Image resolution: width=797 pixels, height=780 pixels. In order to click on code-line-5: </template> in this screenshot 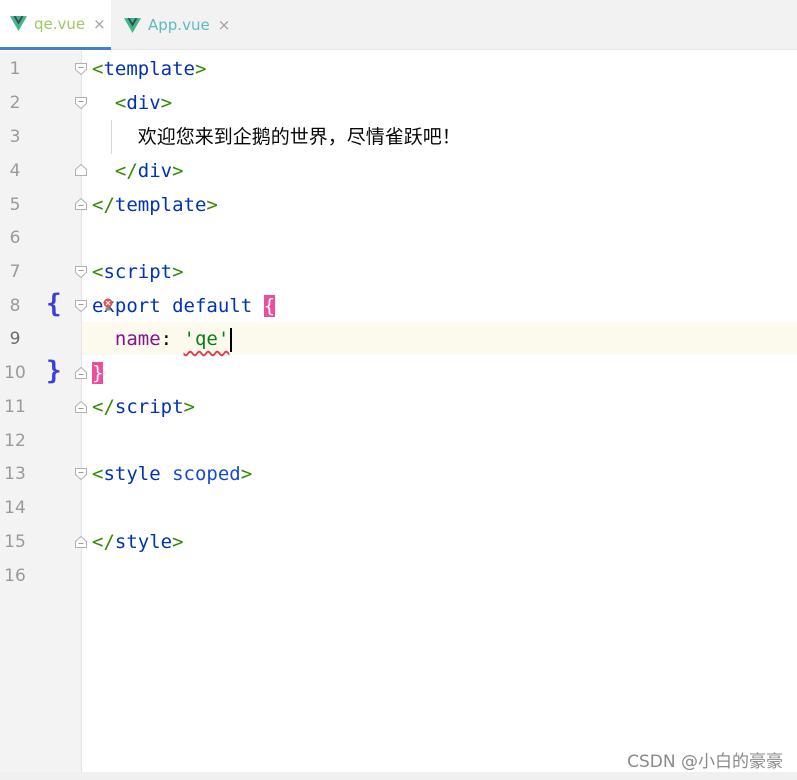, I will do `click(155, 205)`.